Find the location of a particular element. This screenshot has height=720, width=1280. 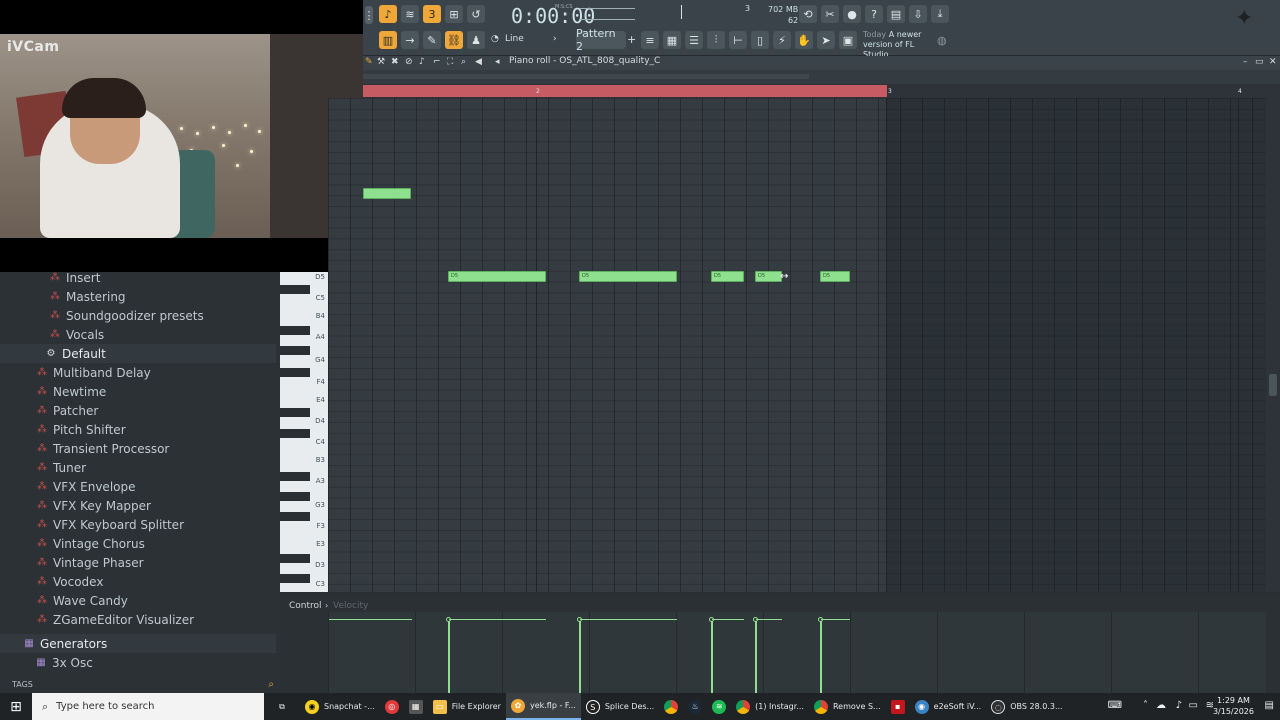

browser-tree-icon: ⊢ is located at coordinates (738, 40).